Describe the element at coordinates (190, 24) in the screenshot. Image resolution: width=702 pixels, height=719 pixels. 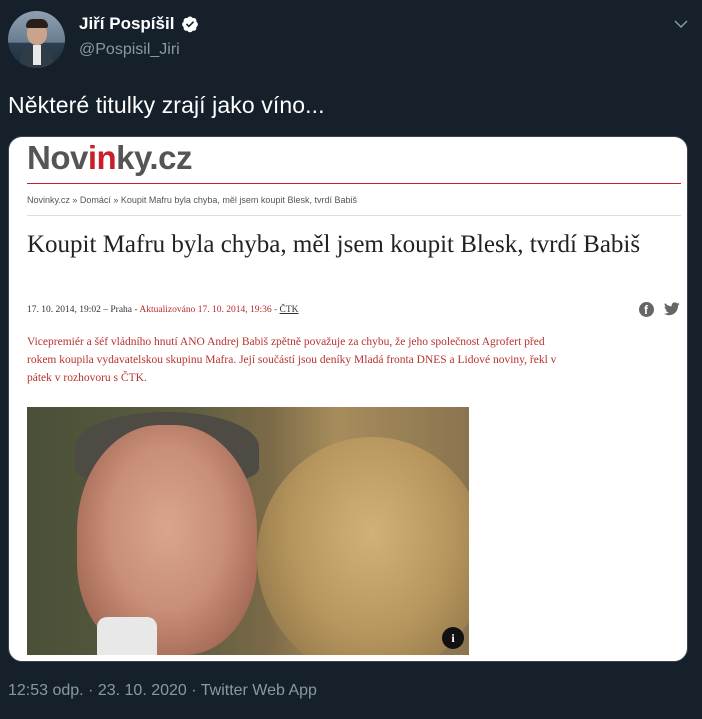
I see `verified-badge-icon` at that location.